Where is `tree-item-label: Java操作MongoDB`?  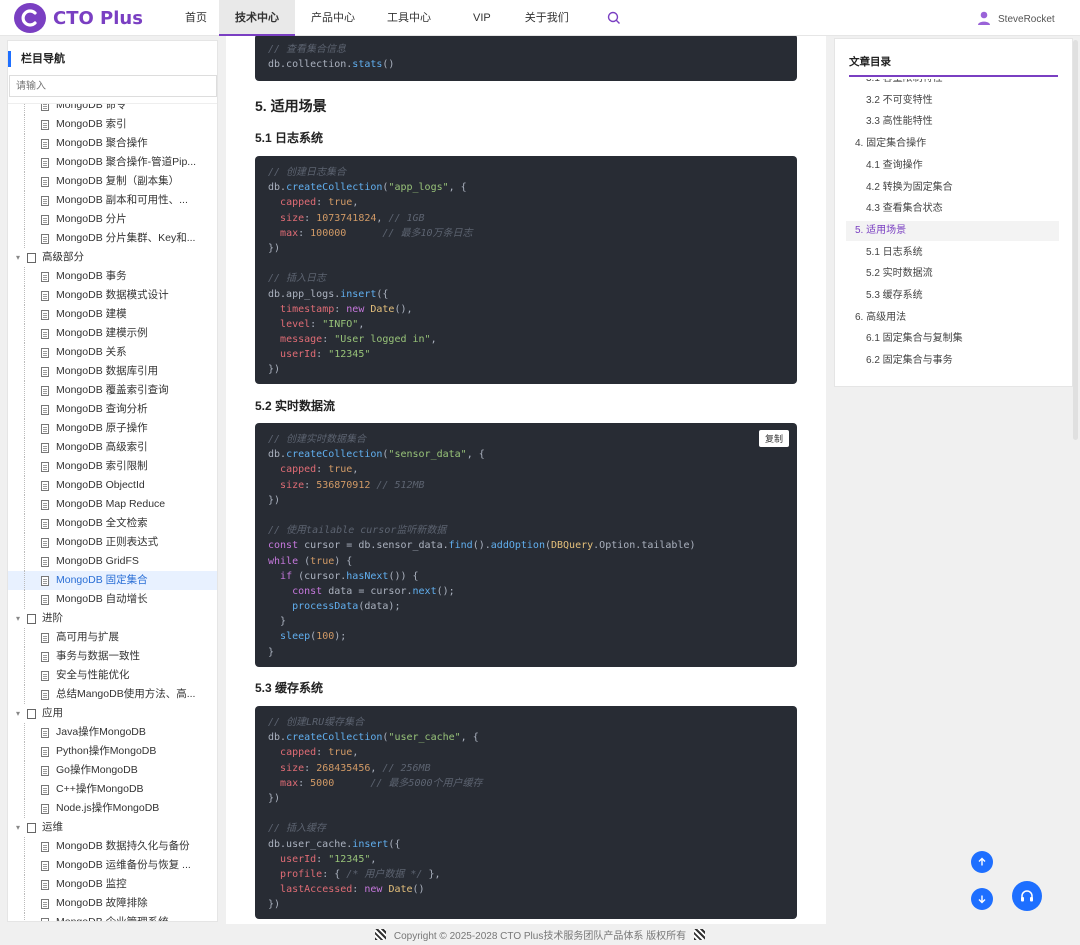
tree-item-label: Java操作MongoDB is located at coordinates (101, 732).